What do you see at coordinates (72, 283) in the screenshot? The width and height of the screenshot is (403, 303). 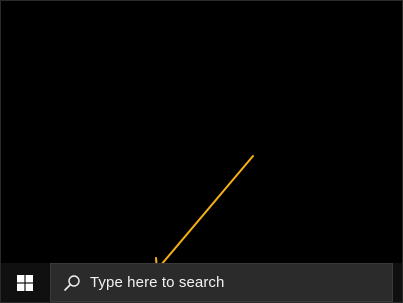 I see `search-icon` at bounding box center [72, 283].